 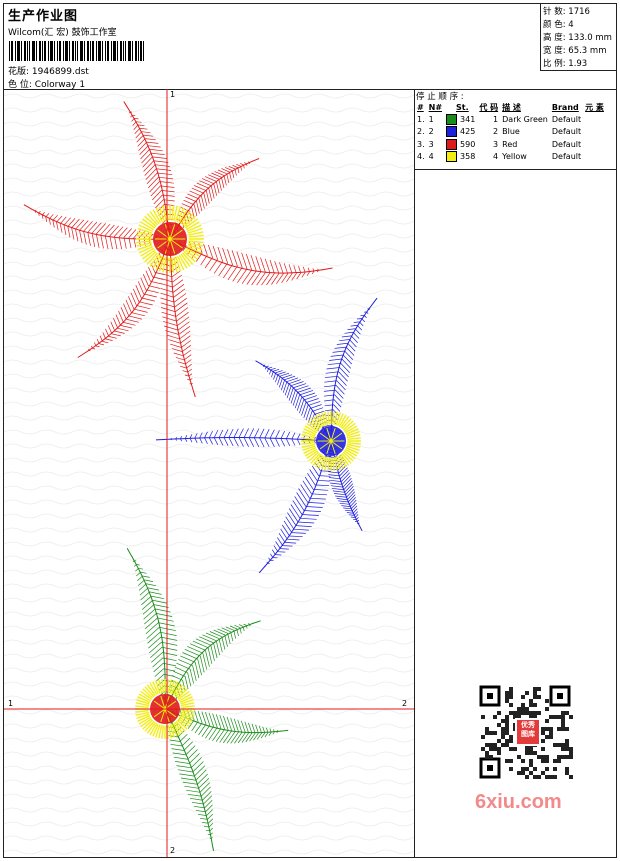 What do you see at coordinates (554, 12) in the screenshot?
I see `spec-stitches-label: 针 数:` at bounding box center [554, 12].